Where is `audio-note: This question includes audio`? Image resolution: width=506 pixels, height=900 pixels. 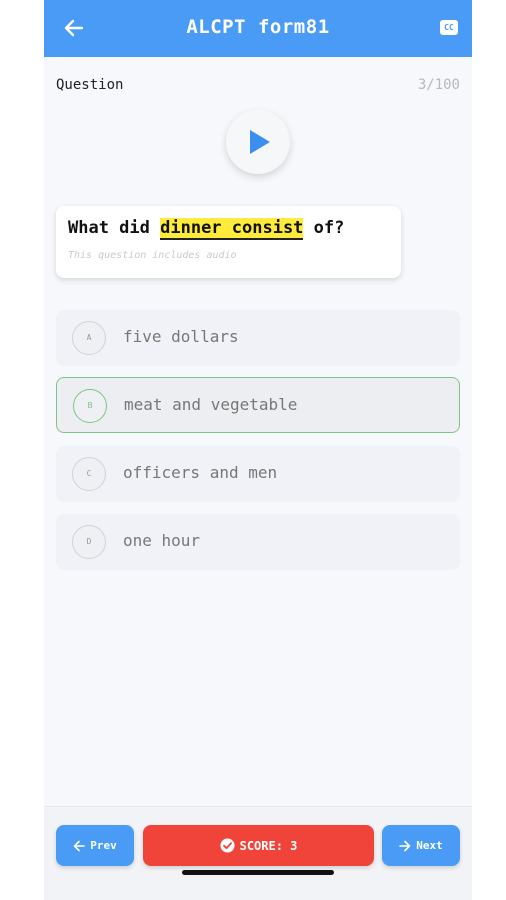
audio-note: This question includes audio is located at coordinates (152, 255).